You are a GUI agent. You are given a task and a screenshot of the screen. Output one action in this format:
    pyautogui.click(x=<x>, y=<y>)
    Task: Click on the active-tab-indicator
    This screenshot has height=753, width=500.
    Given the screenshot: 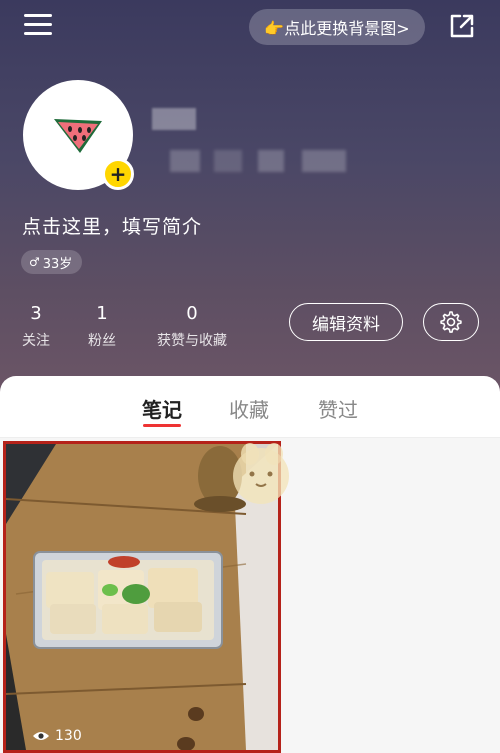 What is the action you would take?
    pyautogui.click(x=162, y=425)
    